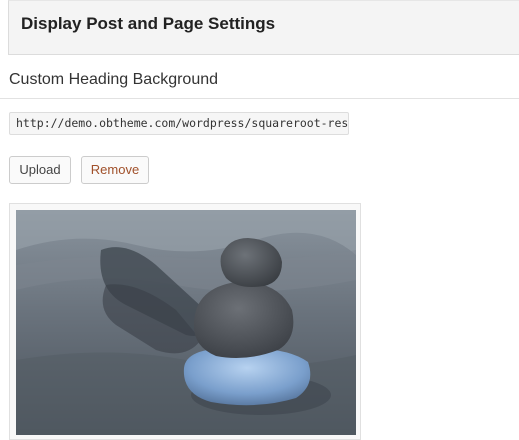 This screenshot has height=440, width=519. Describe the element at coordinates (259, 98) in the screenshot. I see `section-divider` at that location.